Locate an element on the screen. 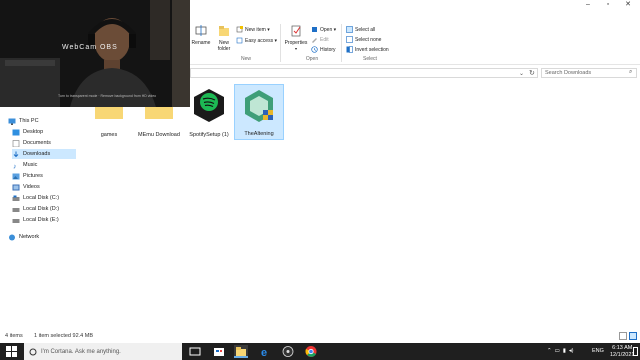  svg-text: e is located at coordinates (264, 352).